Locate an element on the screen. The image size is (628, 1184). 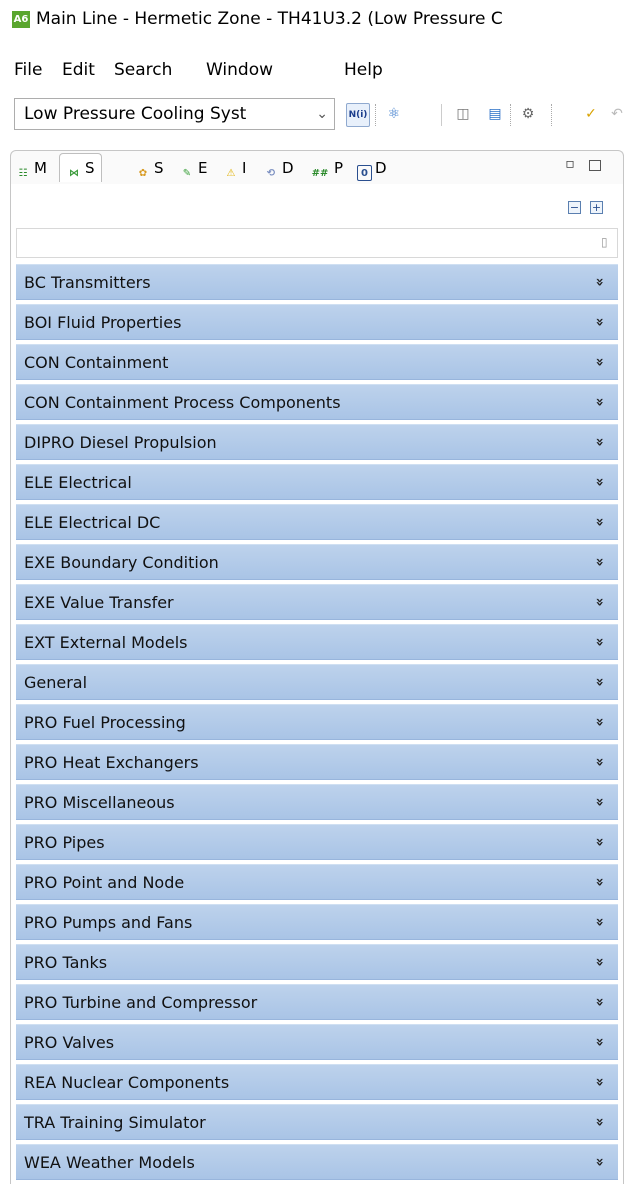
palette-drawer-label: ELE Electrical is located at coordinates (78, 482).